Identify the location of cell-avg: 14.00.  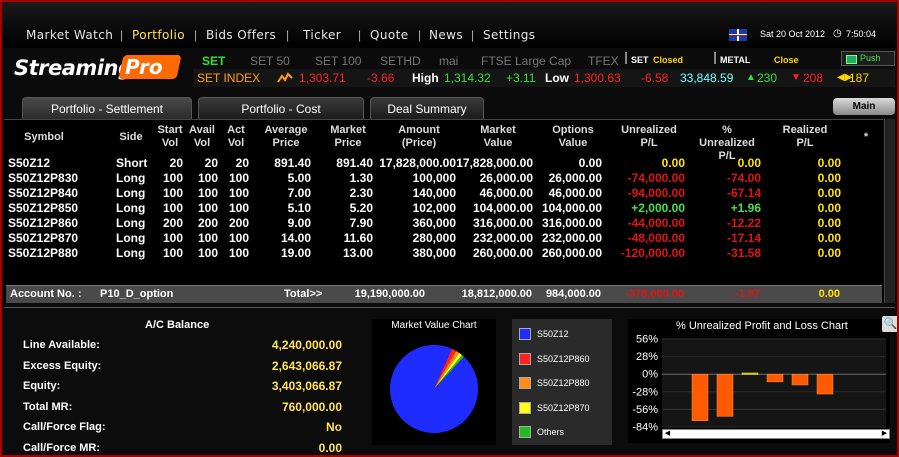
(295, 238).